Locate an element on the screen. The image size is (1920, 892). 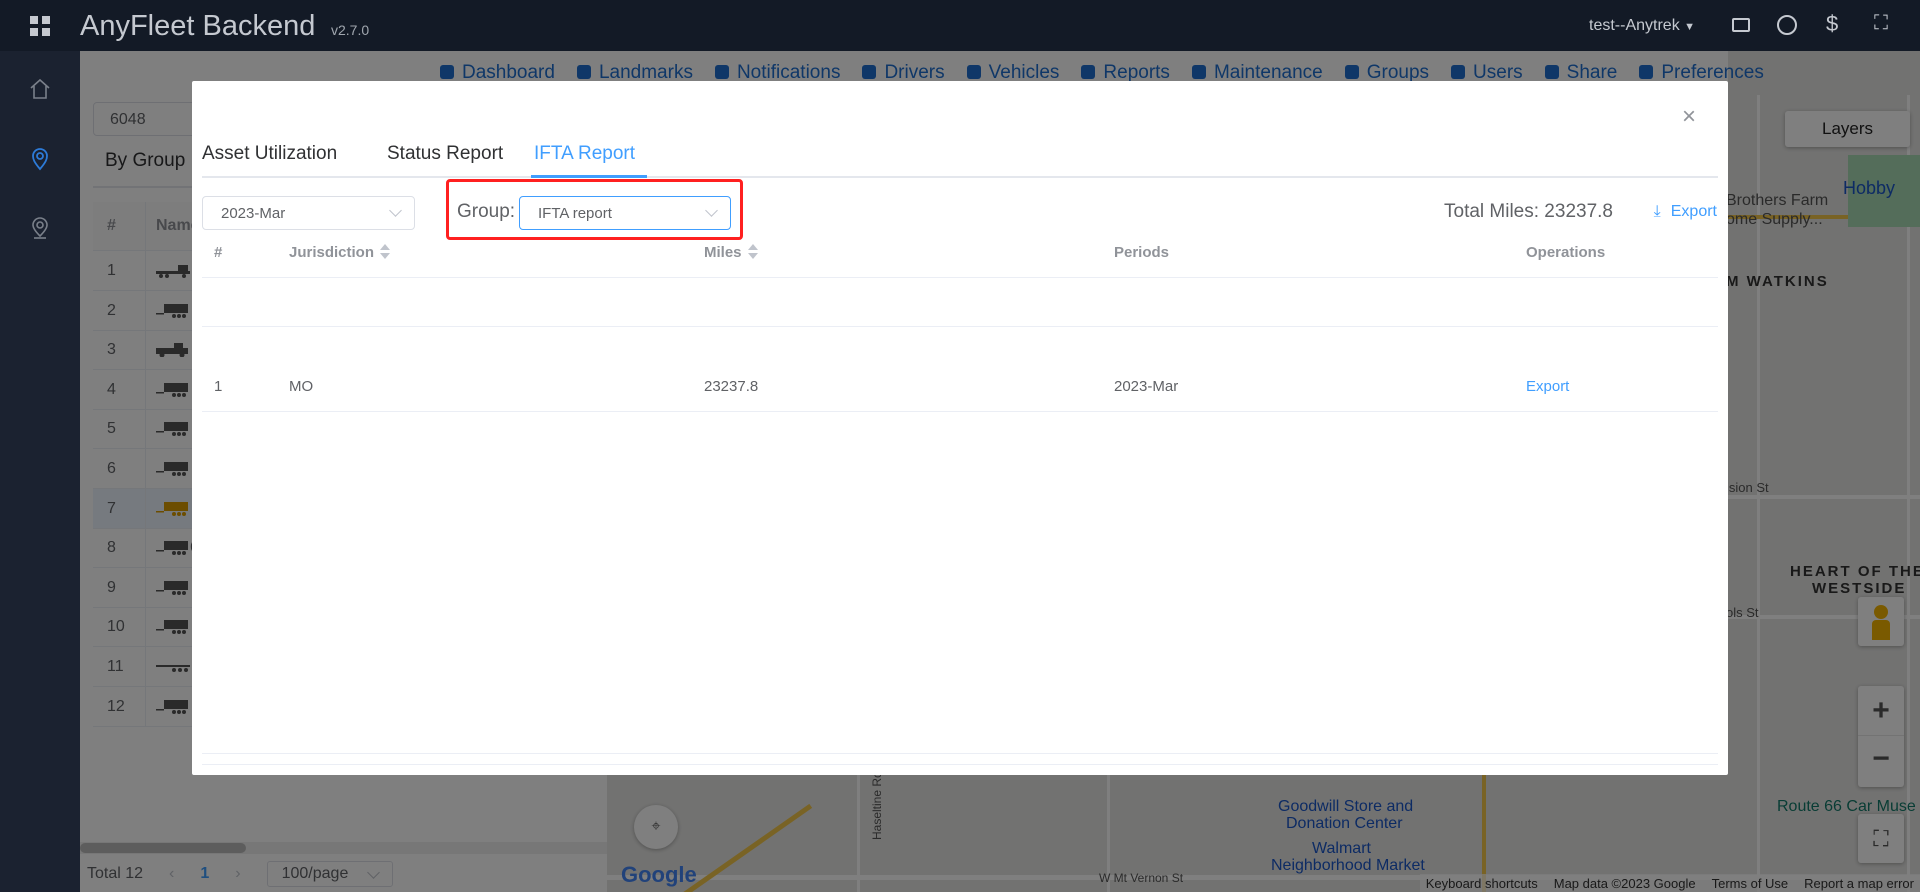
caret-down-icon: ▼ is located at coordinates (1690, 27).